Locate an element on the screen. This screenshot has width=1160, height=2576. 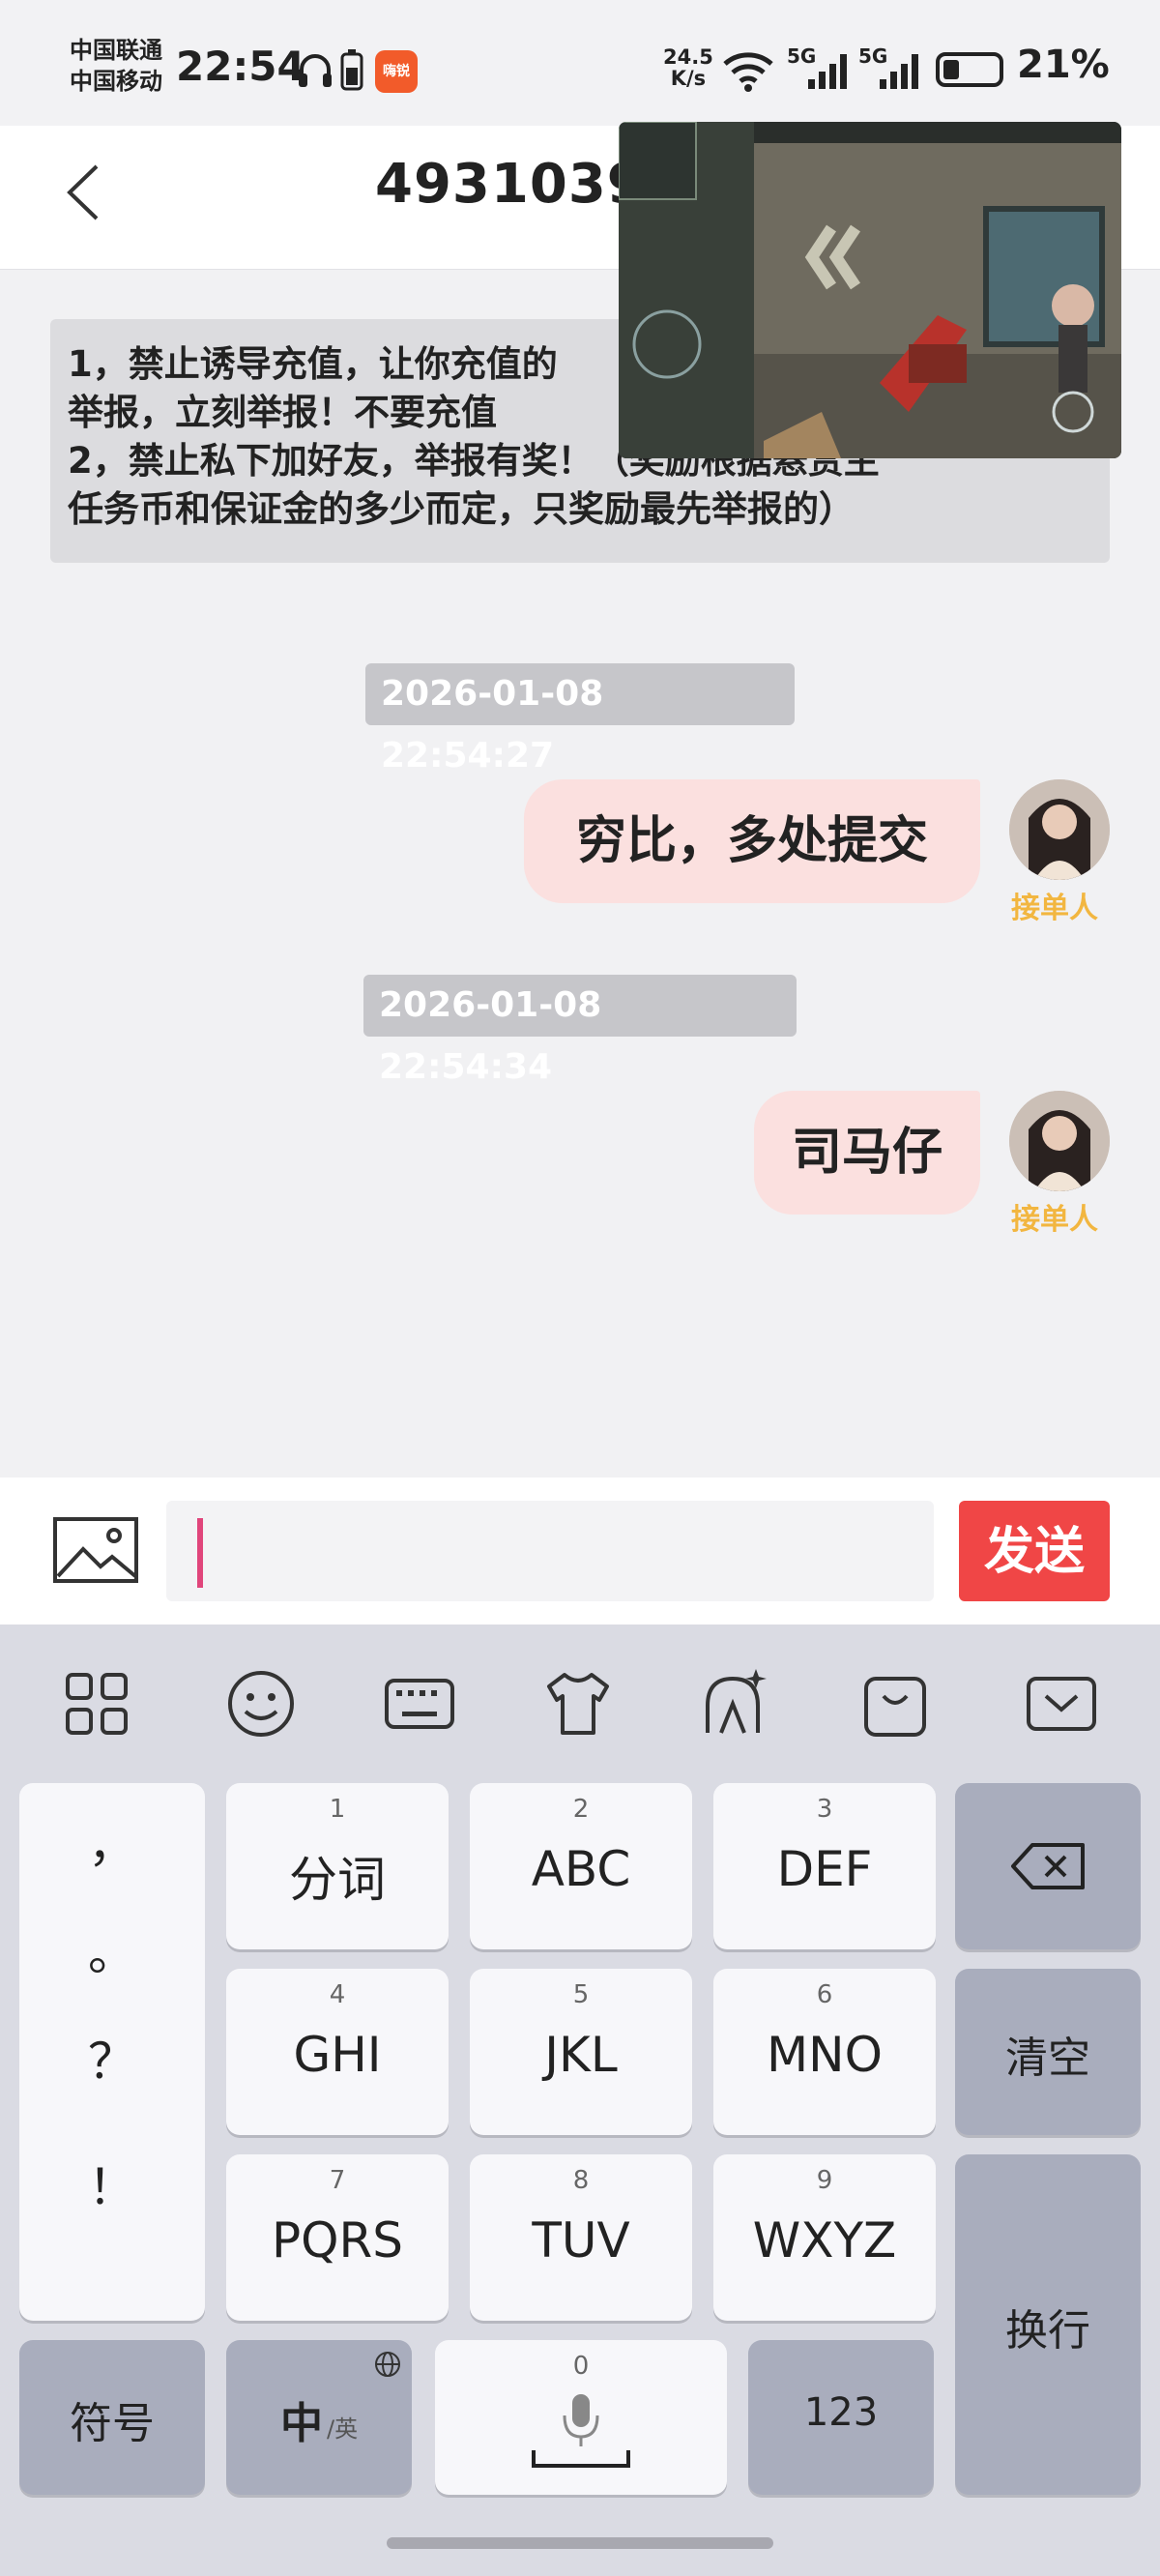
home-indicator is located at coordinates (580, 2543).